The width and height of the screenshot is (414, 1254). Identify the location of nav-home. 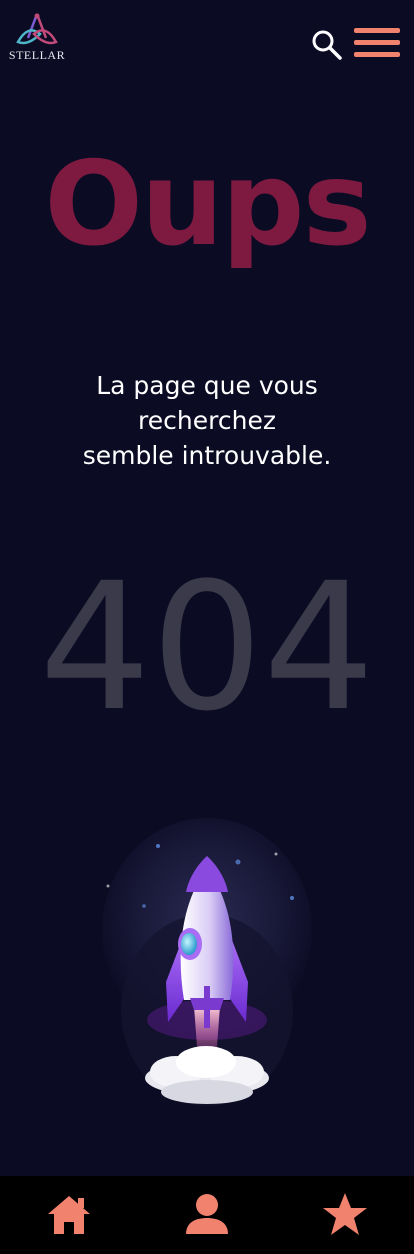
(69, 1215).